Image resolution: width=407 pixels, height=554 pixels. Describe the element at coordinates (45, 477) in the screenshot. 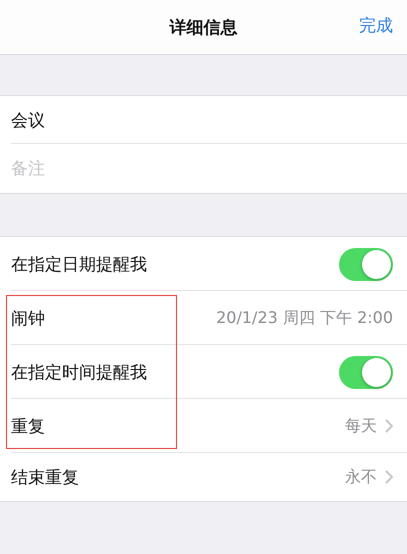

I see `row-label: 结束重复` at that location.